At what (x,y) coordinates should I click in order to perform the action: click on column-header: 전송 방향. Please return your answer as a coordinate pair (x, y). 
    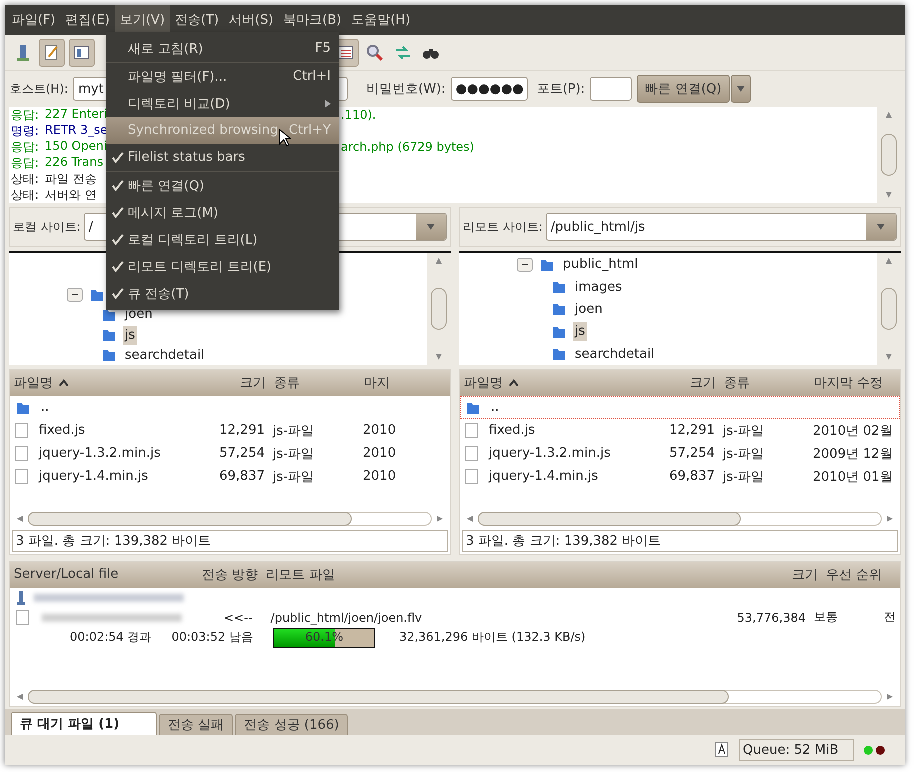
    Looking at the image, I should click on (230, 575).